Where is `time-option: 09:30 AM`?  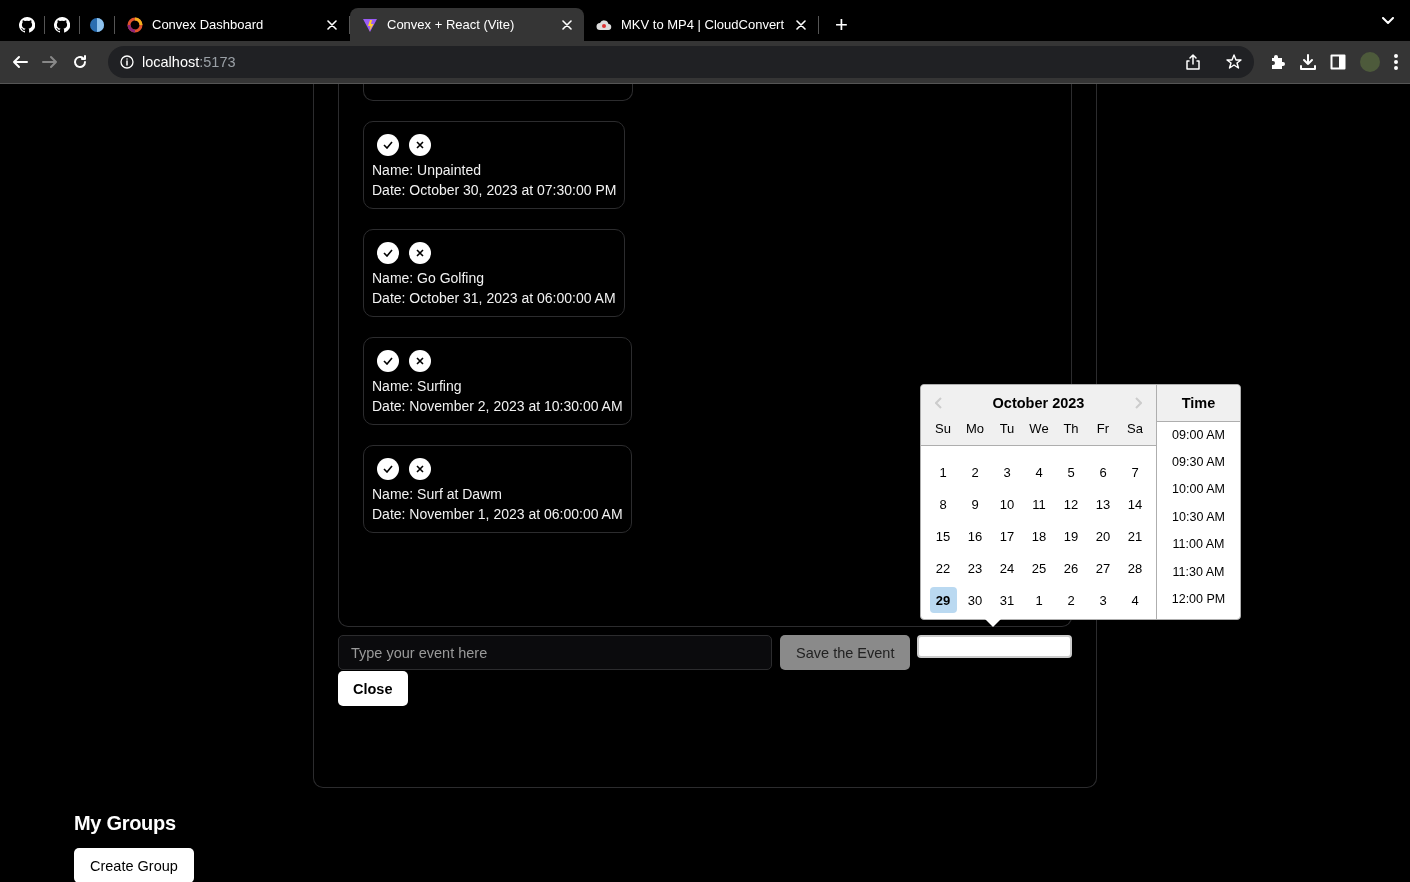 time-option: 09:30 AM is located at coordinates (1198, 462).